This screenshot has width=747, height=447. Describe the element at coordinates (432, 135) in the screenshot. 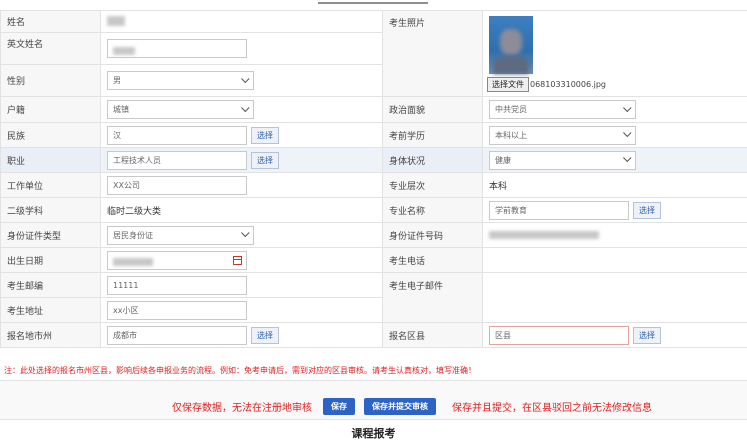

I see `label-prior-education: 考前学历` at that location.